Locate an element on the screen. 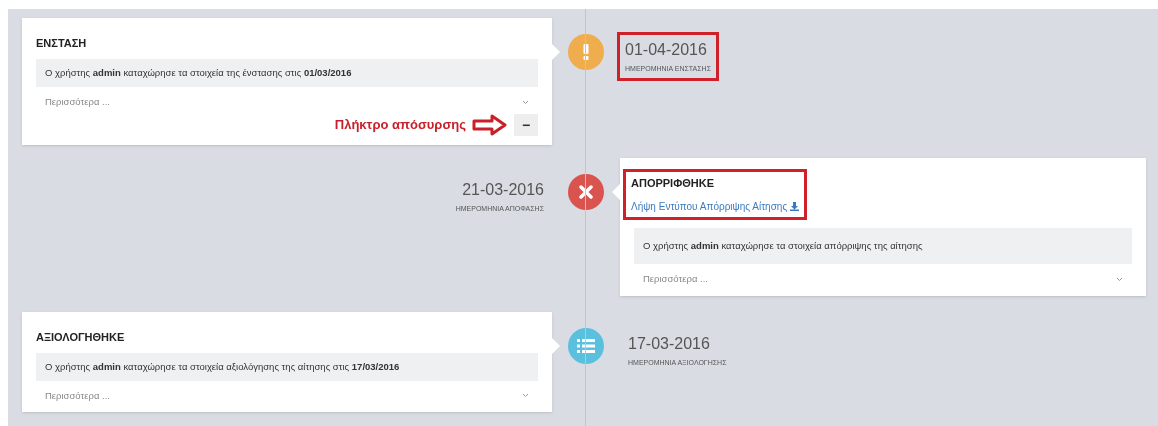 Image resolution: width=1158 pixels, height=426 pixels. event-date: 01-04-2016 is located at coordinates (666, 50).